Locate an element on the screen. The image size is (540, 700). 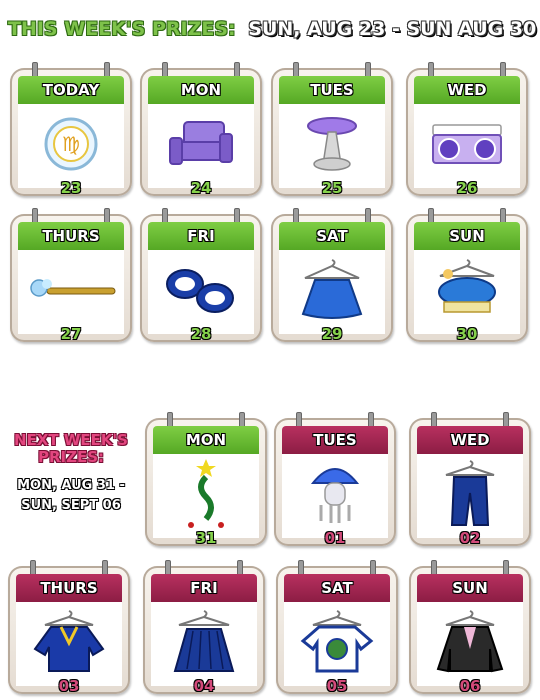
calendar-date: 28 is located at coordinates (201, 334).